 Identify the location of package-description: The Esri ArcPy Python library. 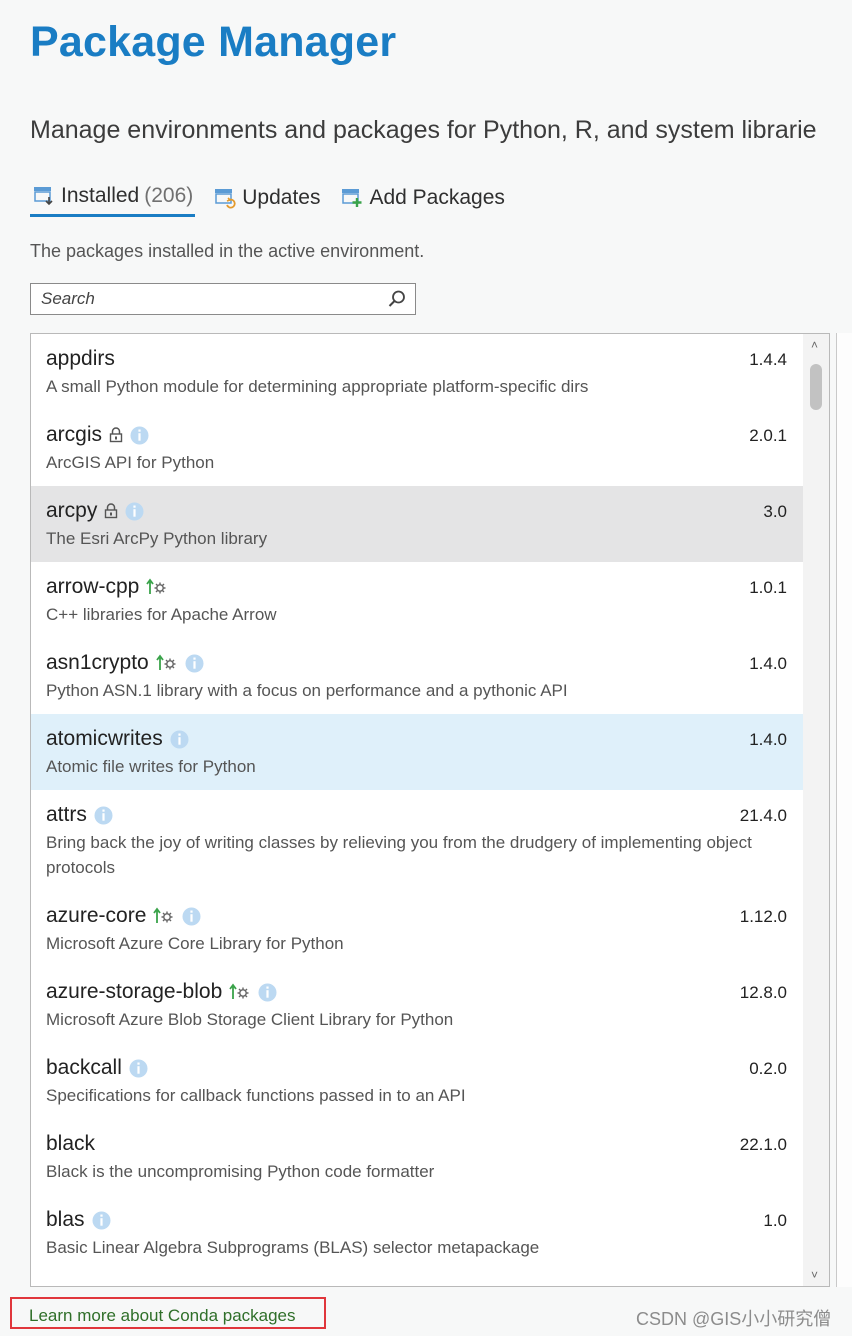
(157, 538).